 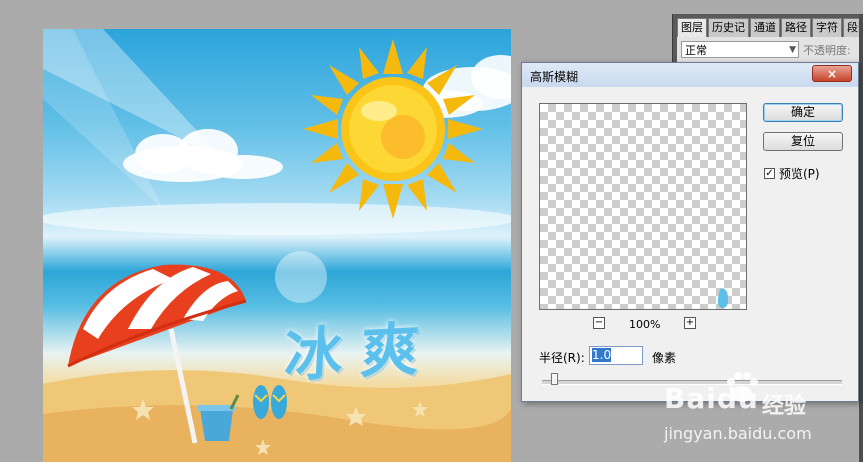 What do you see at coordinates (602, 355) in the screenshot?
I see `radius-value: 1.0` at bounding box center [602, 355].